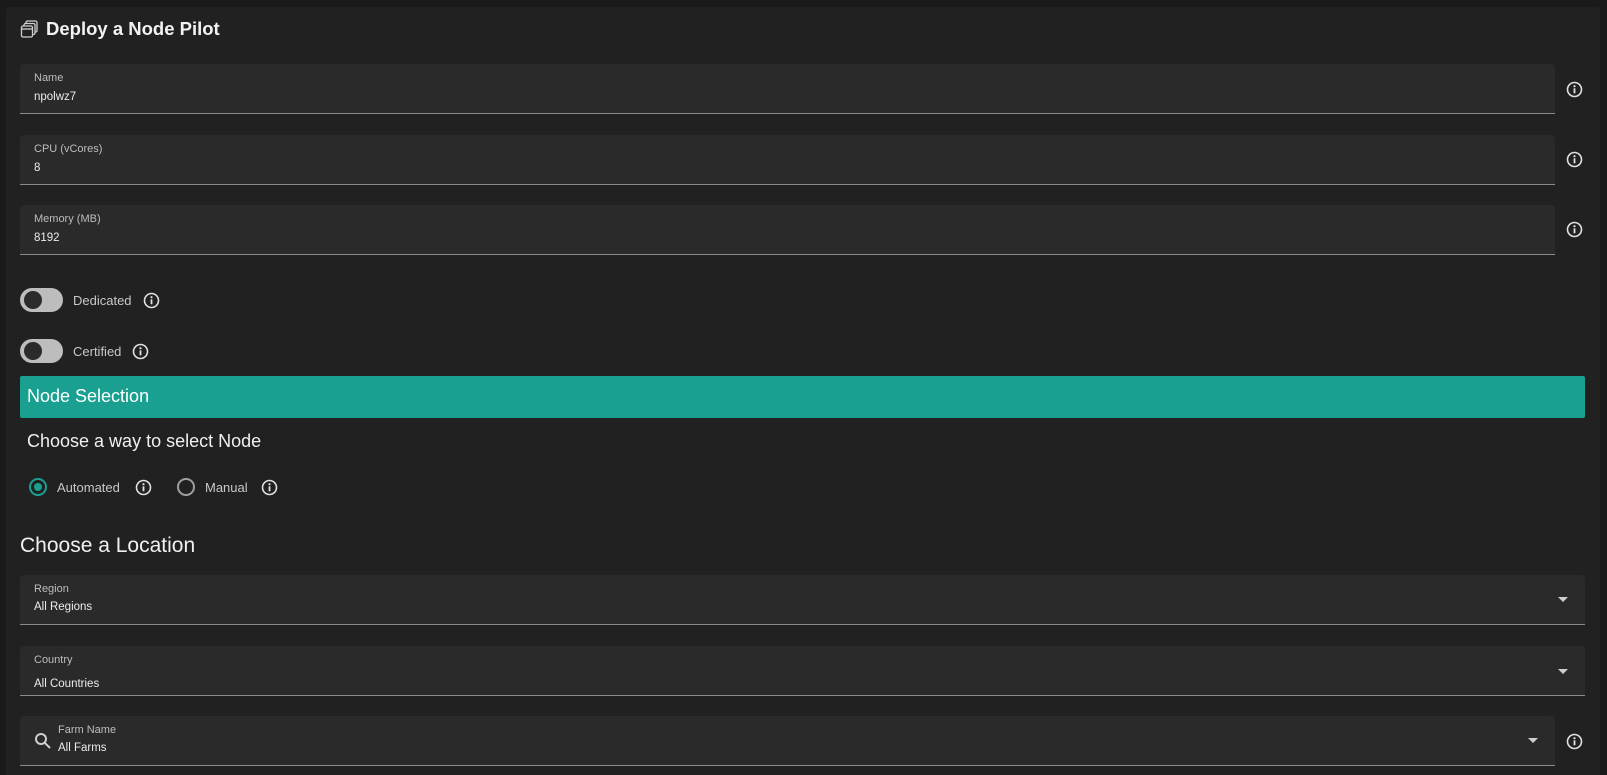 This screenshot has height=775, width=1607. What do you see at coordinates (88, 396) in the screenshot?
I see `node-selection-title: Node Selection` at bounding box center [88, 396].